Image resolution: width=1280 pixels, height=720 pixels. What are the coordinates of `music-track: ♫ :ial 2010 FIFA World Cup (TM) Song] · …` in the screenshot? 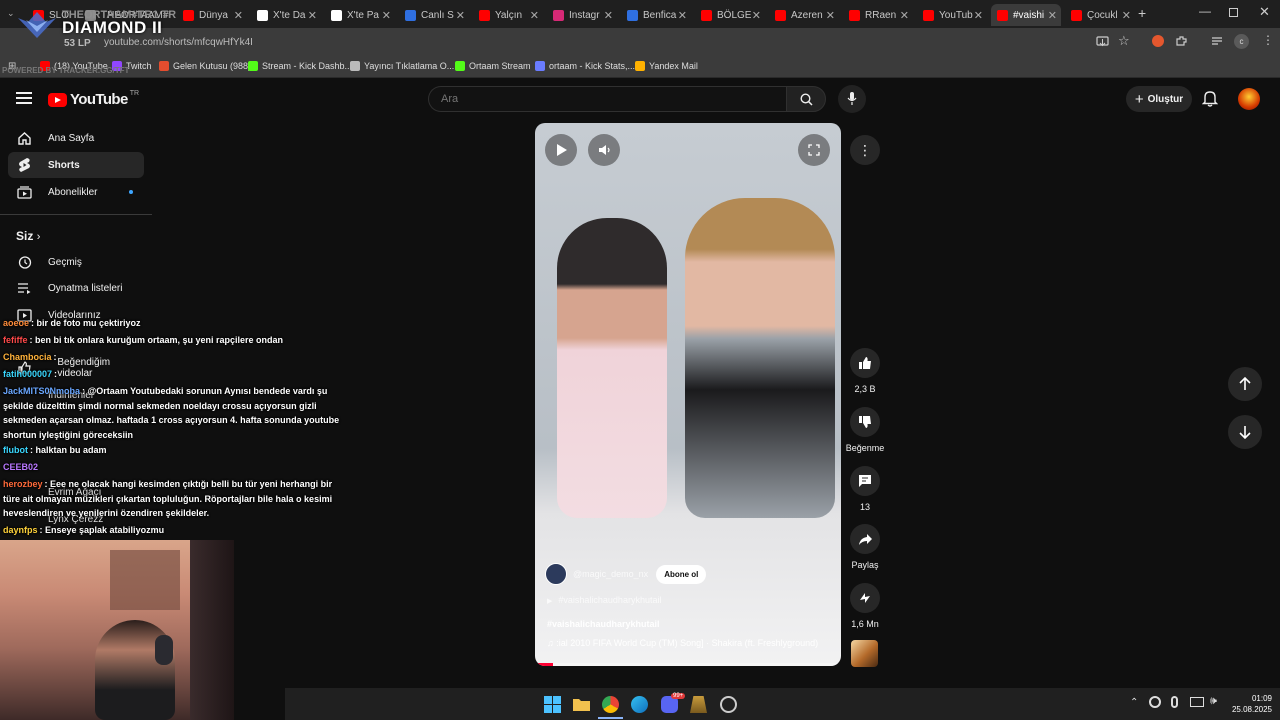 It's located at (682, 643).